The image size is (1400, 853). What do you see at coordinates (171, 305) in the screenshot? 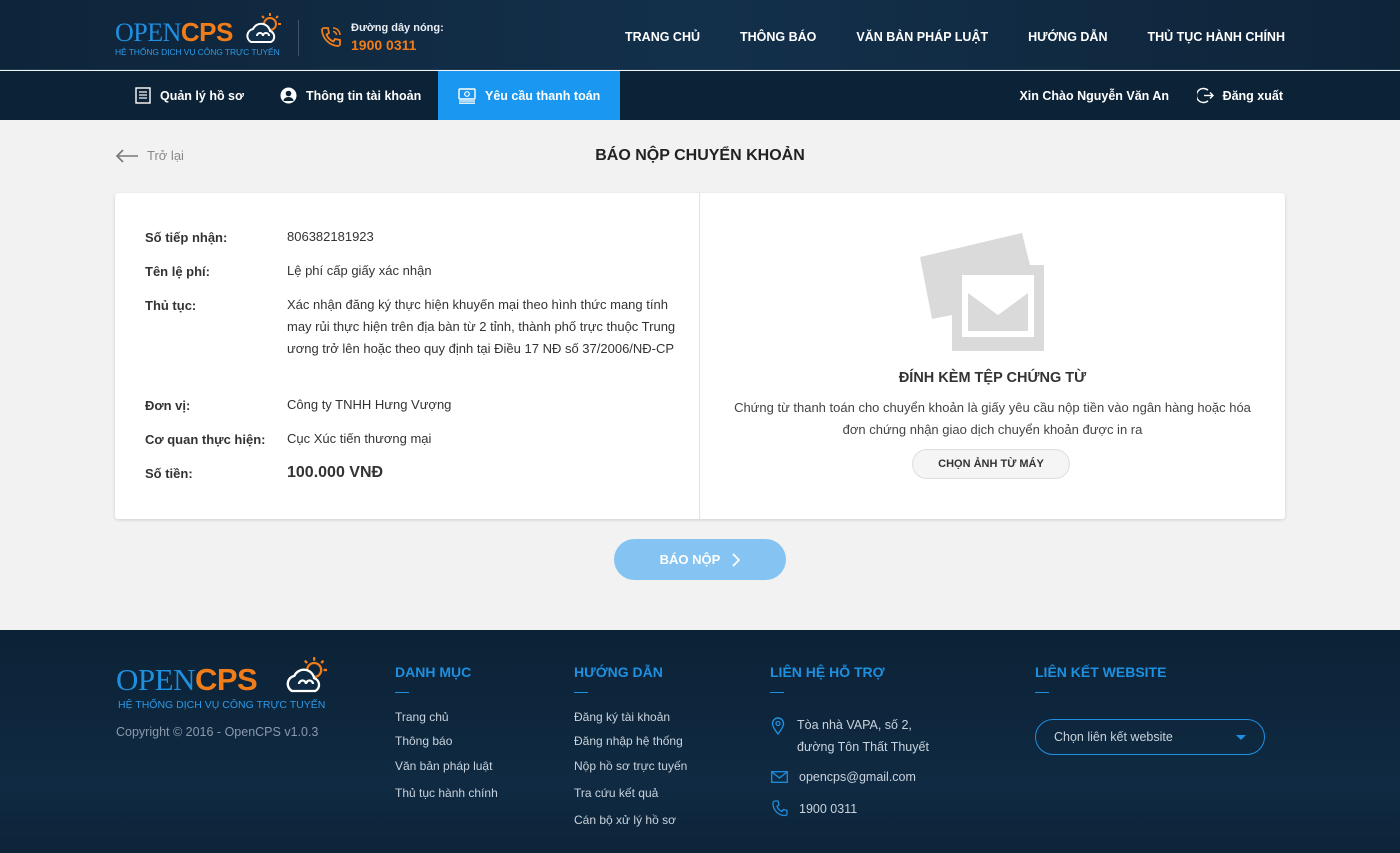
I see `procedure-label: Thủ tục:` at bounding box center [171, 305].